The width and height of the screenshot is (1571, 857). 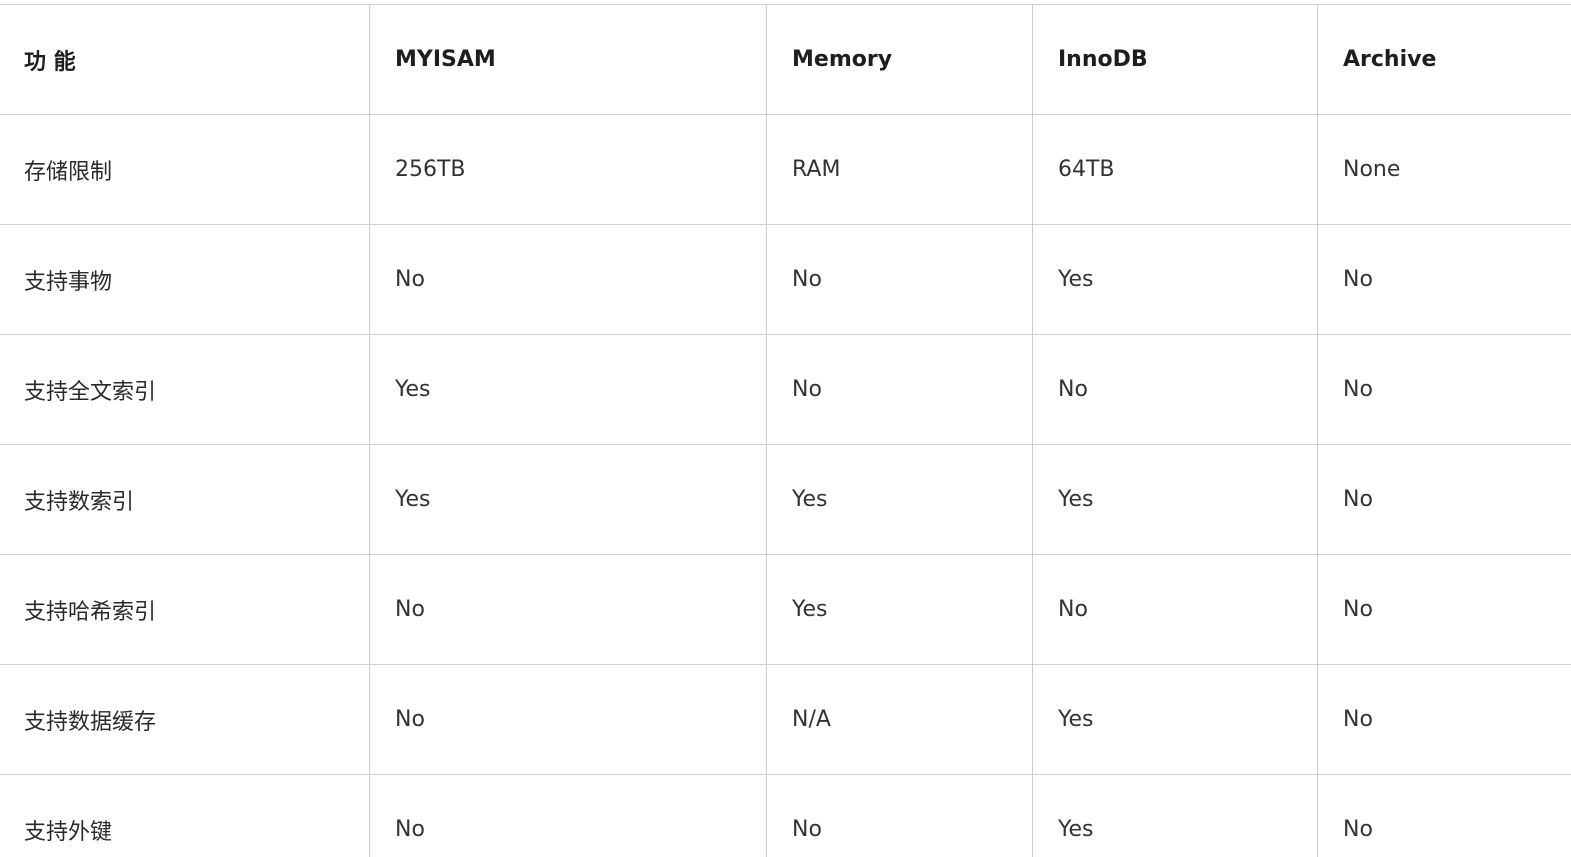 I want to click on header-row: 功 能 MYISAM Memory InnoDB Archive, so click(x=785, y=59).